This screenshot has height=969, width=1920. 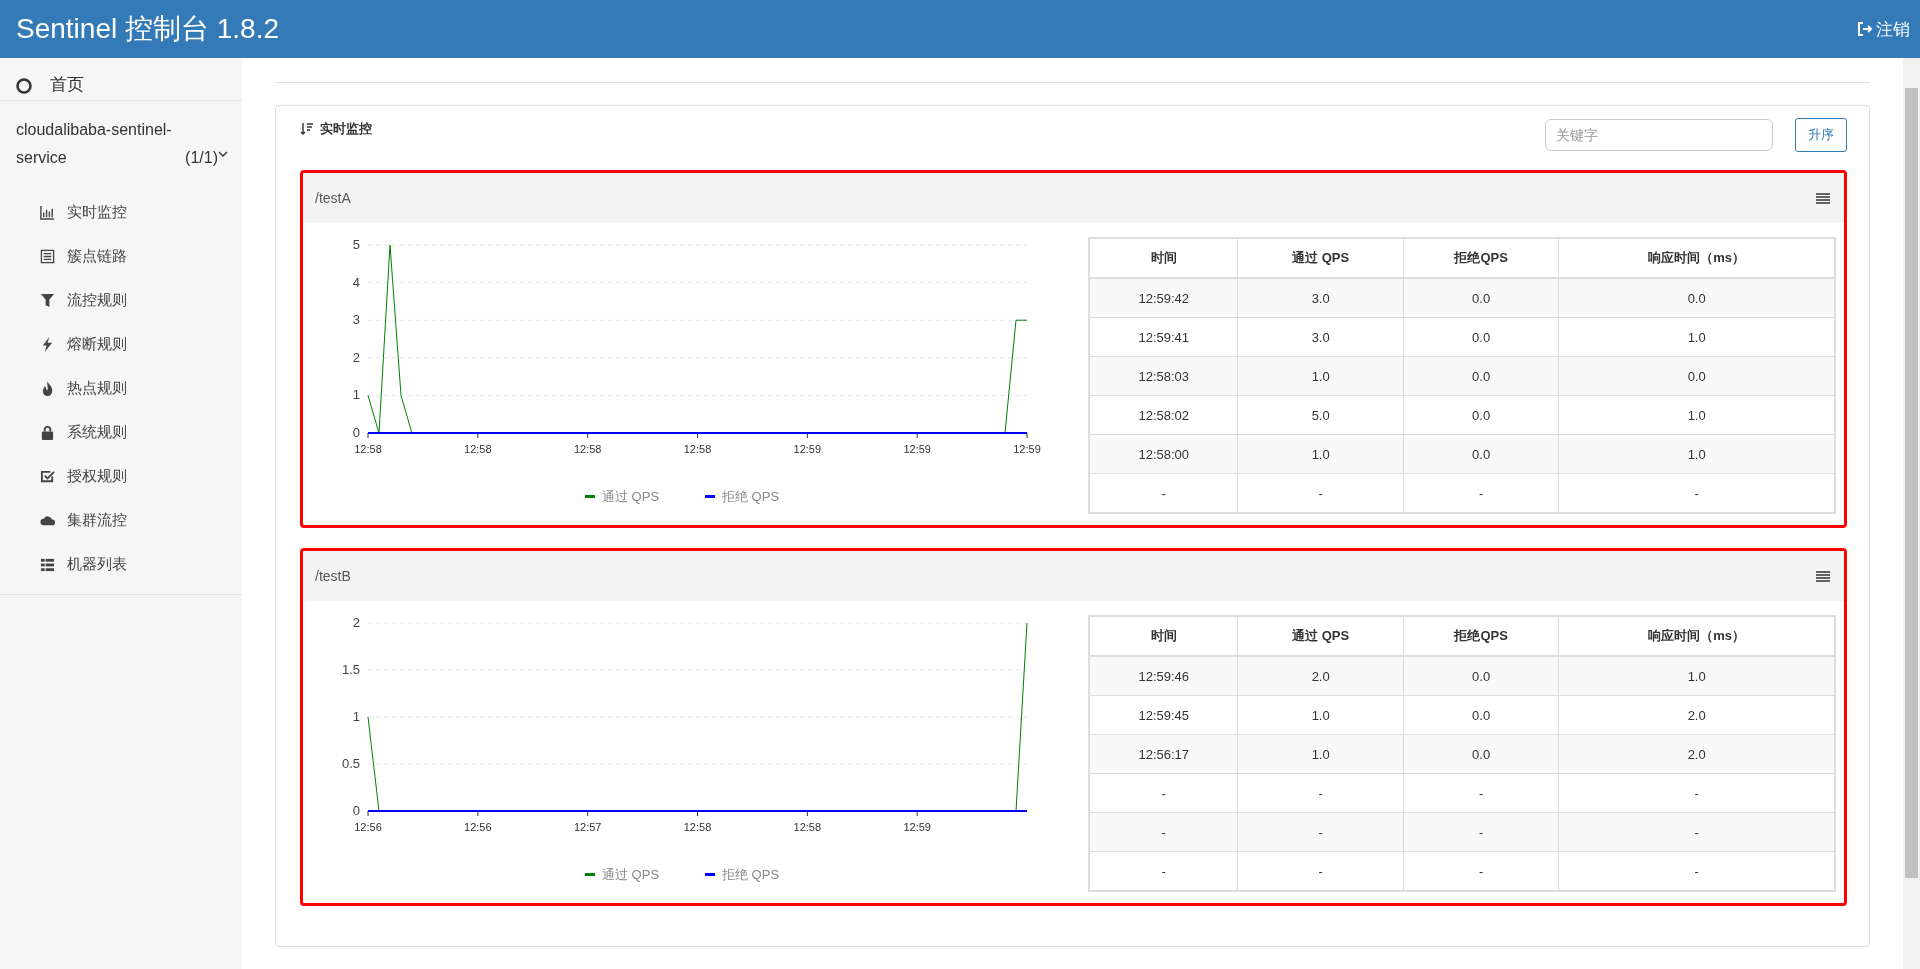 What do you see at coordinates (356, 282) in the screenshot?
I see `y-tick-label: 4` at bounding box center [356, 282].